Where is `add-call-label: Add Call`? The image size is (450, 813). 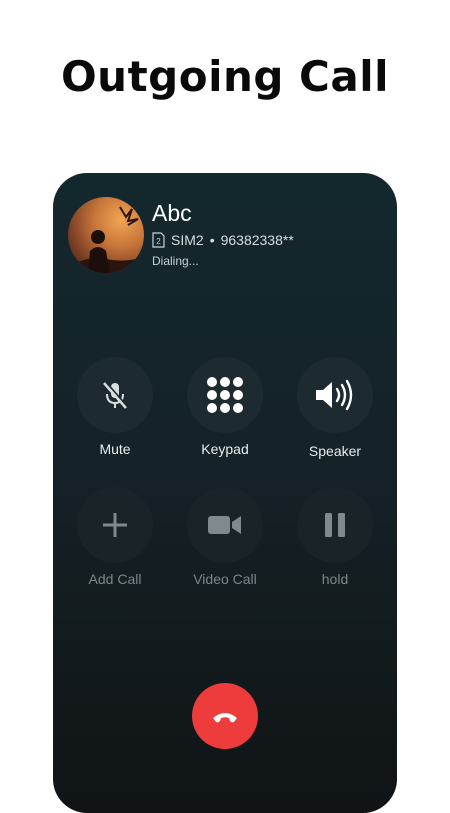 add-call-label: Add Call is located at coordinates (115, 579).